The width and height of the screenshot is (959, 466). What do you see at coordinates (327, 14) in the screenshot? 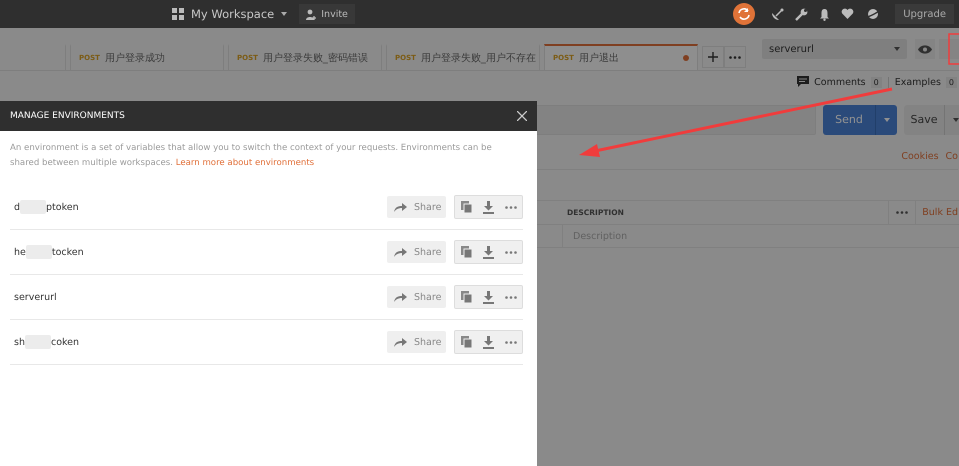
I see `invite-button: Invite` at bounding box center [327, 14].